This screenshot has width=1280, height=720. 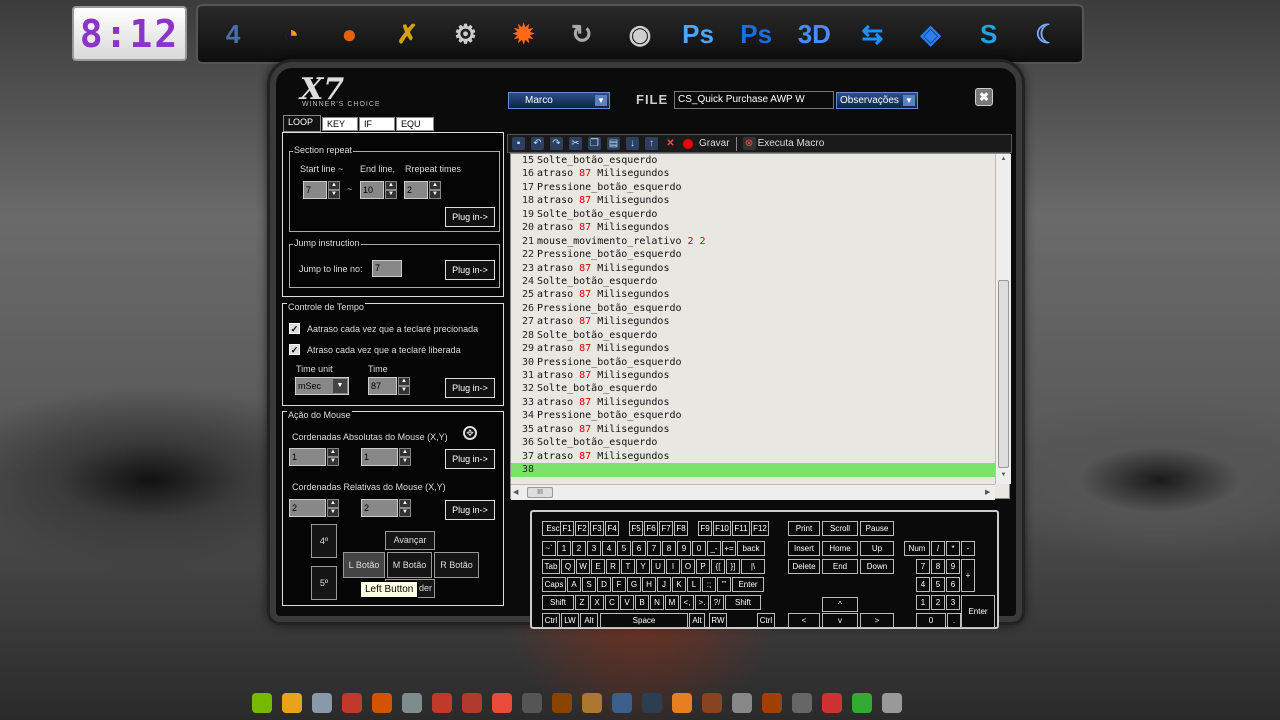 What do you see at coordinates (688, 143) in the screenshot?
I see `record-icon` at bounding box center [688, 143].